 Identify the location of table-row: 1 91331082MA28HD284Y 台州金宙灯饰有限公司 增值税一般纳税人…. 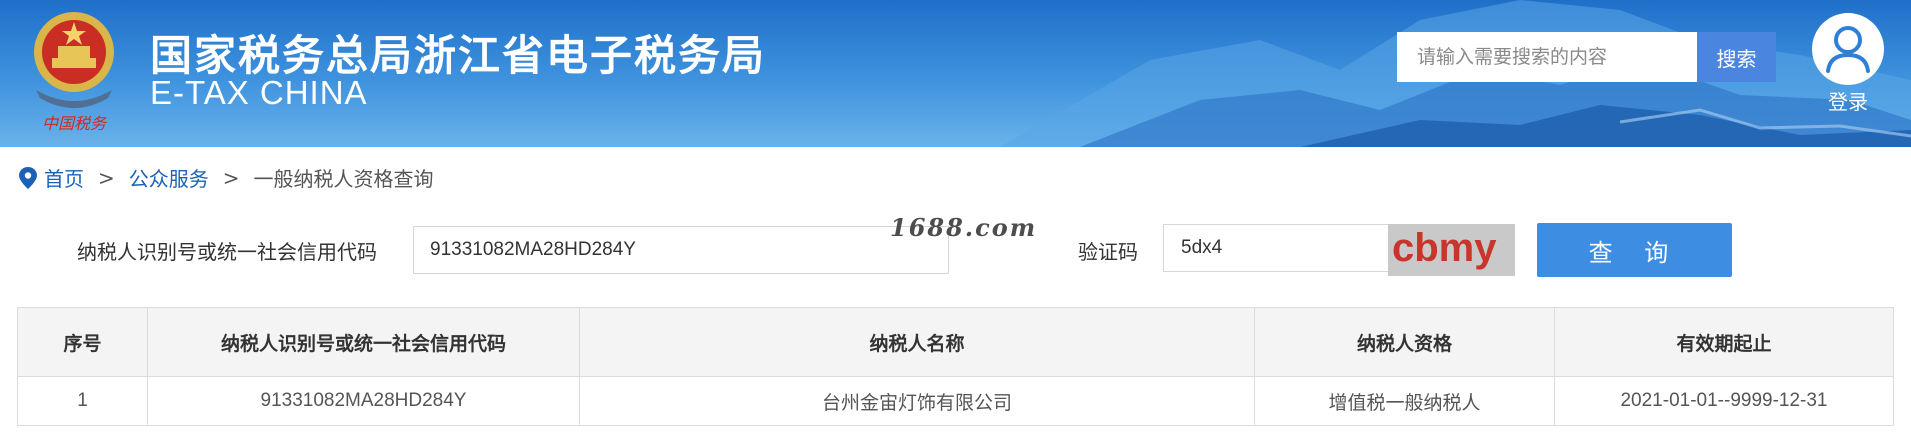
(955, 401).